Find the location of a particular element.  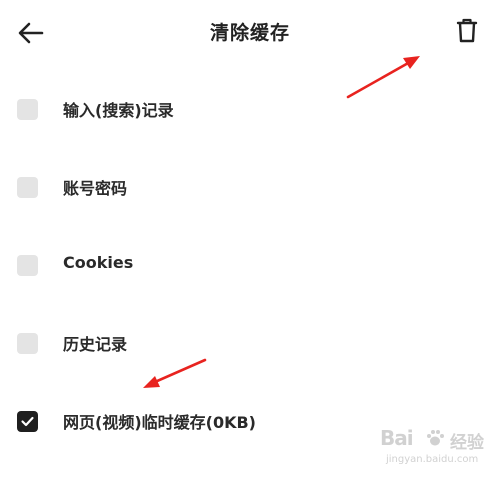

option-label: 账号密码 is located at coordinates (95, 188).